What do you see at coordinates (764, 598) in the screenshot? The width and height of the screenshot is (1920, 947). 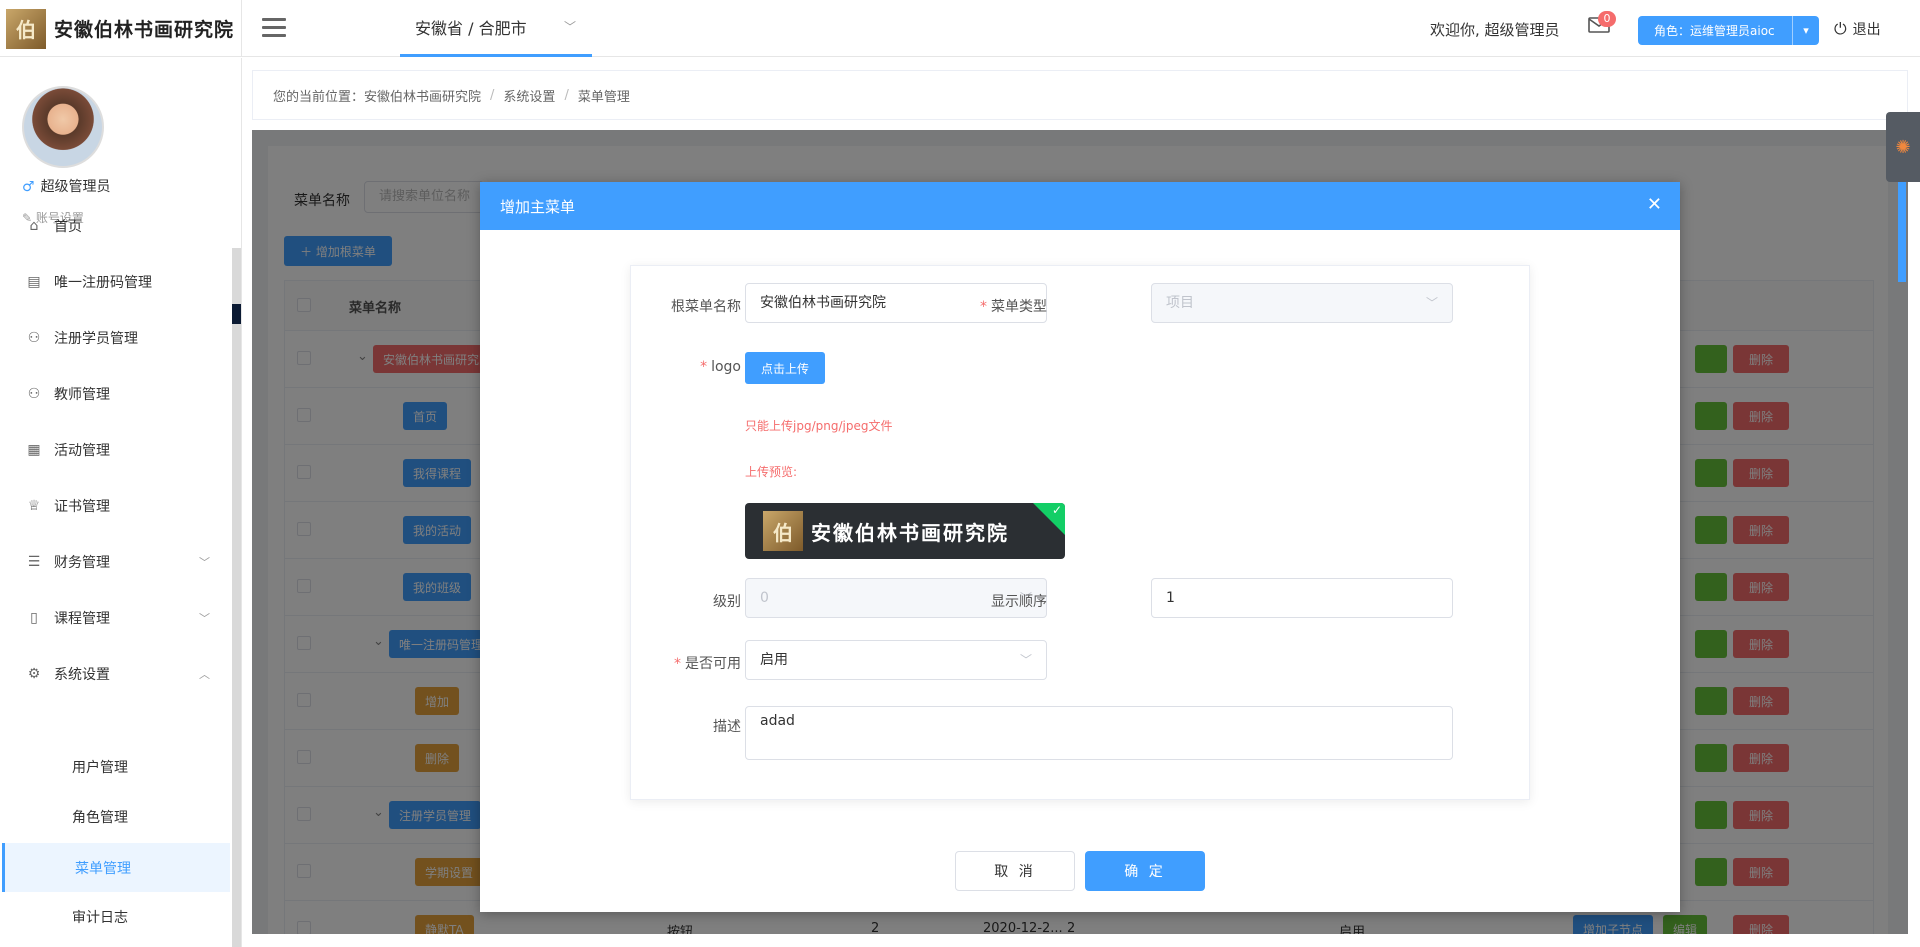 I see `level-value: 0` at bounding box center [764, 598].